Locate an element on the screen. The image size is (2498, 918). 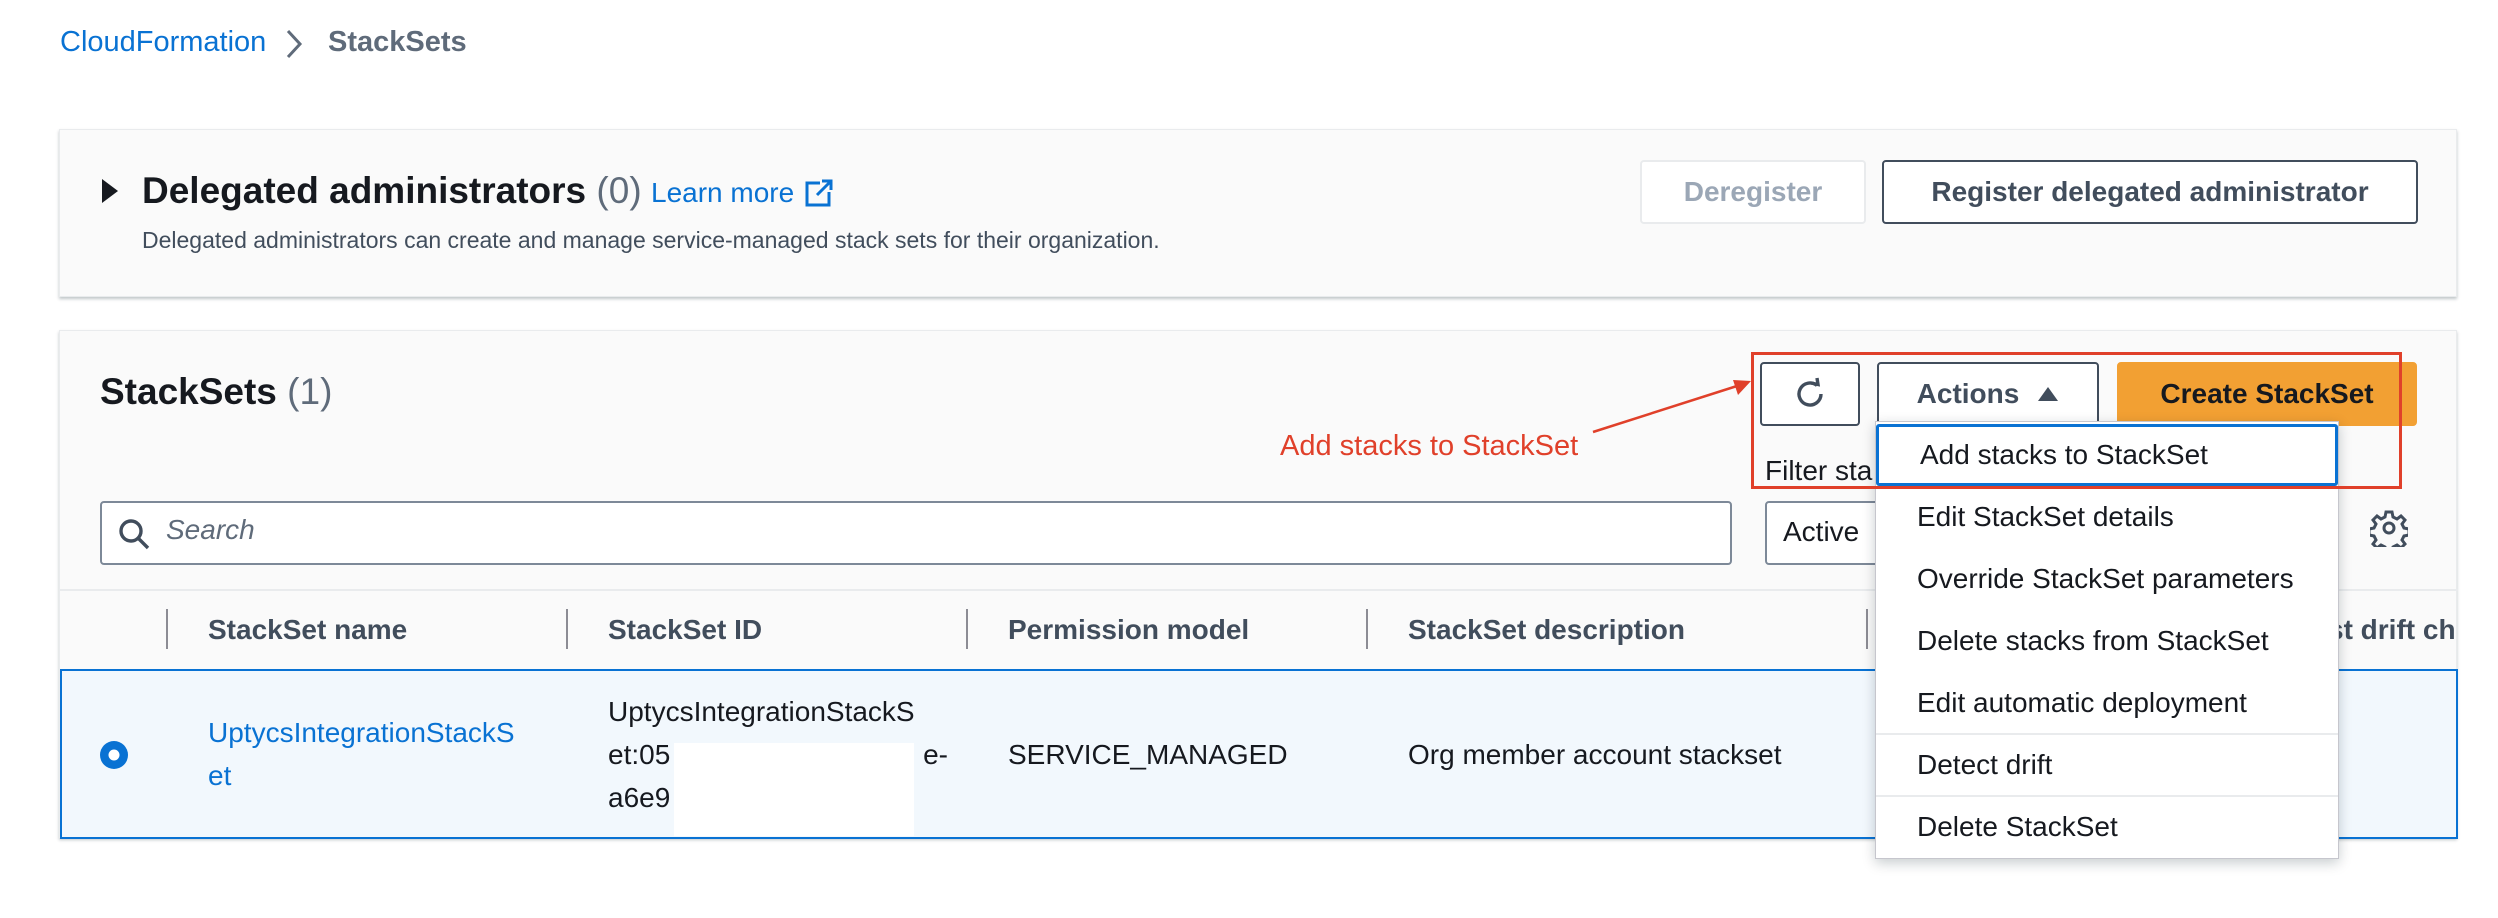
column-header-stackset-description: StackSet description is located at coordinates (1546, 630).